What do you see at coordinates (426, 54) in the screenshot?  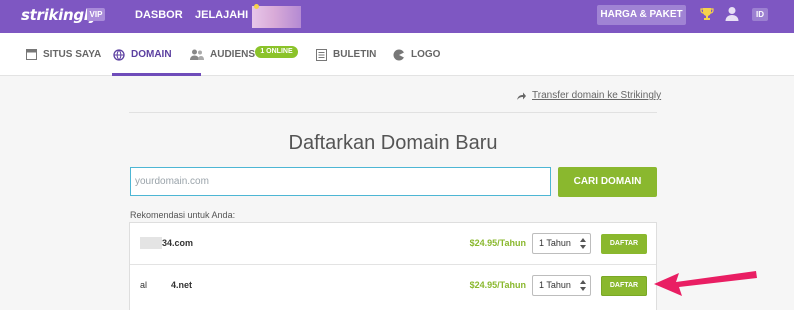 I see `tab-logo-label: LOGO` at bounding box center [426, 54].